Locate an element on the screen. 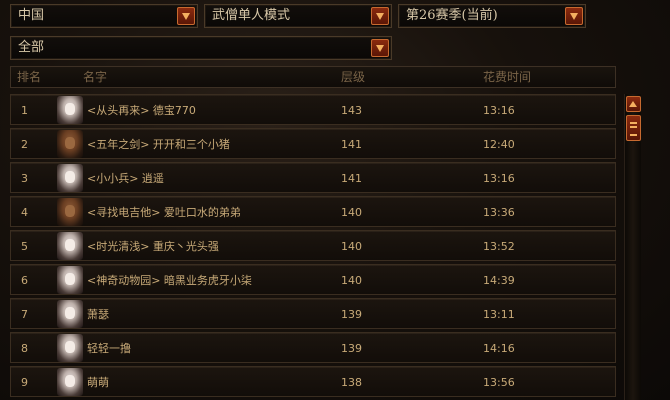 This screenshot has height=400, width=670. leaderboard-row: 1 <从头再来> 德宝770 143 13:16 is located at coordinates (313, 109).